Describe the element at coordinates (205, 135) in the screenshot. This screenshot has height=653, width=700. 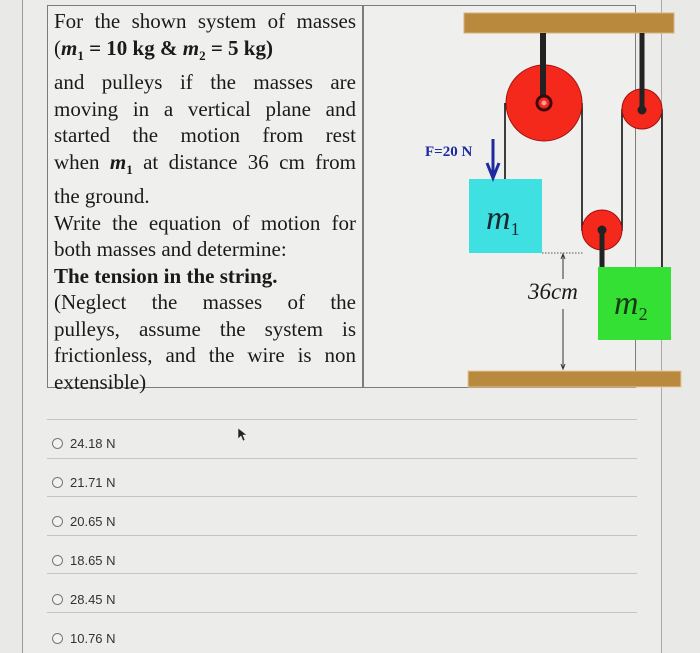
I see `question-line: started the motion from rest` at that location.